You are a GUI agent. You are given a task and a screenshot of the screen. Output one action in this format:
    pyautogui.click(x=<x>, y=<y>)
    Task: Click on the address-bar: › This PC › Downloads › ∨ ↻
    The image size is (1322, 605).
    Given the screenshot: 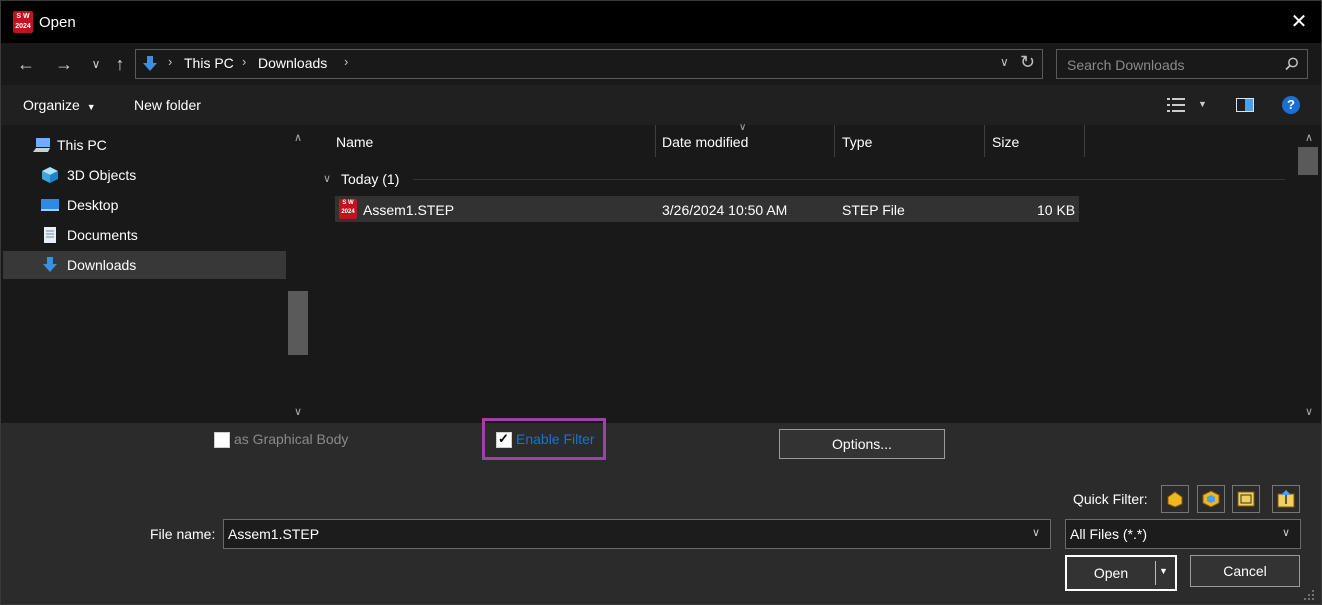 What is the action you would take?
    pyautogui.click(x=589, y=64)
    